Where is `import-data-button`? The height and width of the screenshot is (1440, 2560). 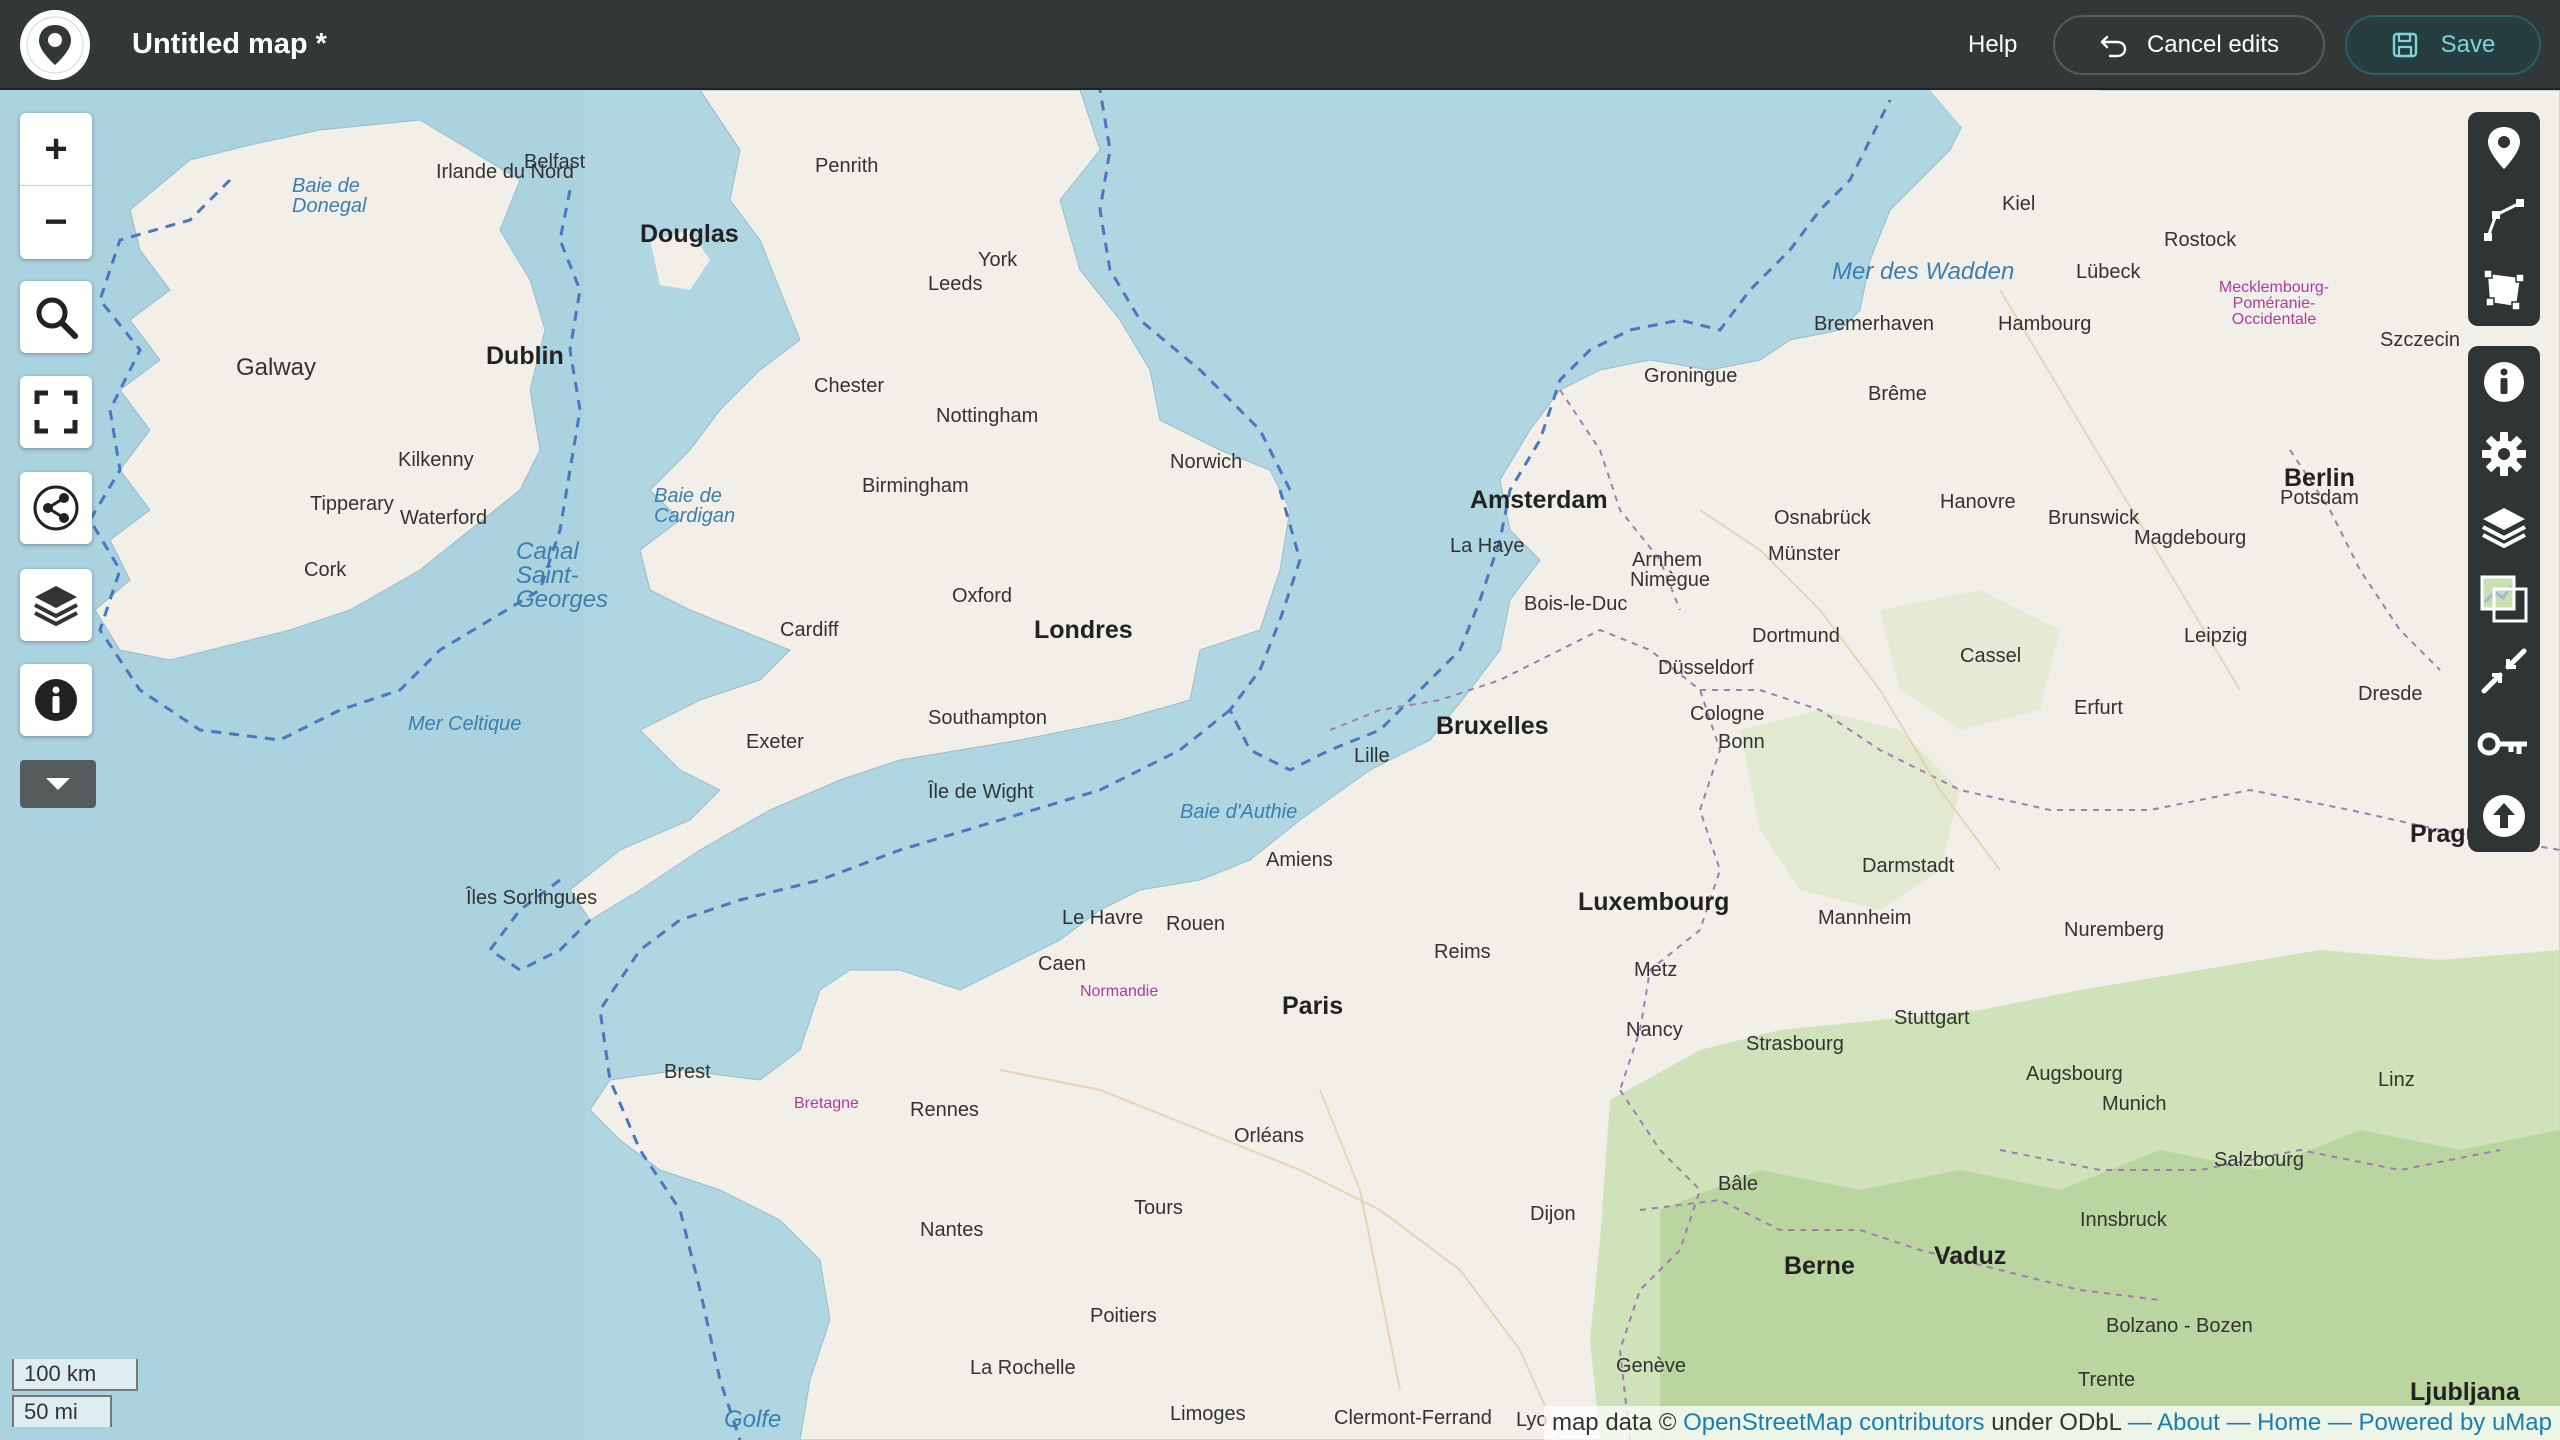 import-data-button is located at coordinates (2504, 816).